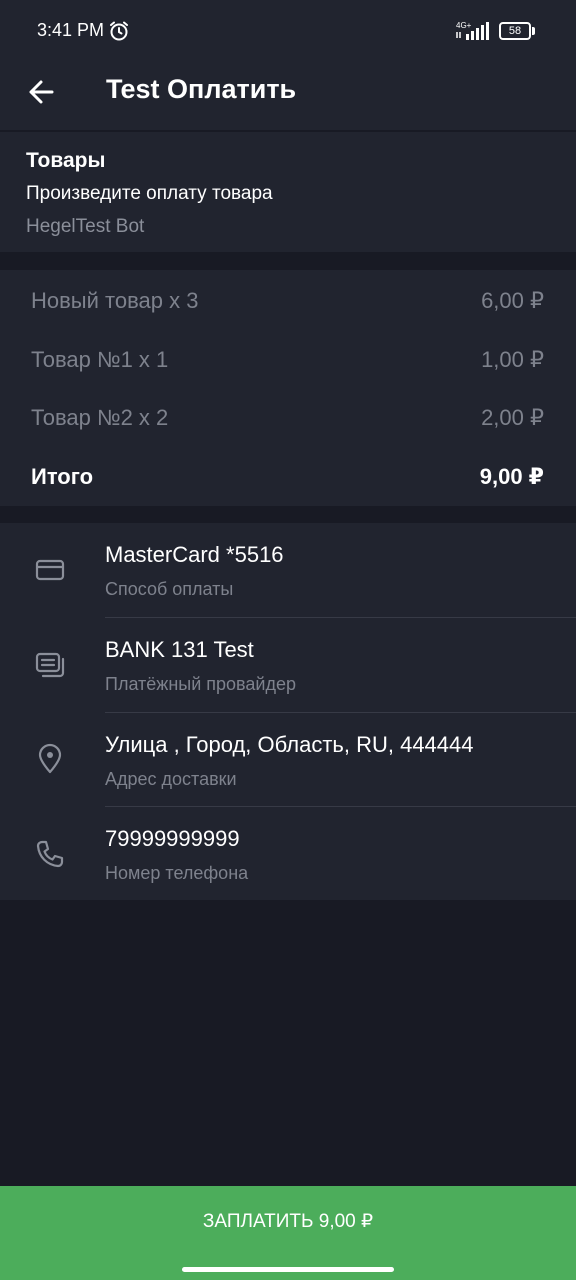 The height and width of the screenshot is (1280, 576). Describe the element at coordinates (179, 649) in the screenshot. I see `payment-provider-value: BANK 131 Test` at that location.